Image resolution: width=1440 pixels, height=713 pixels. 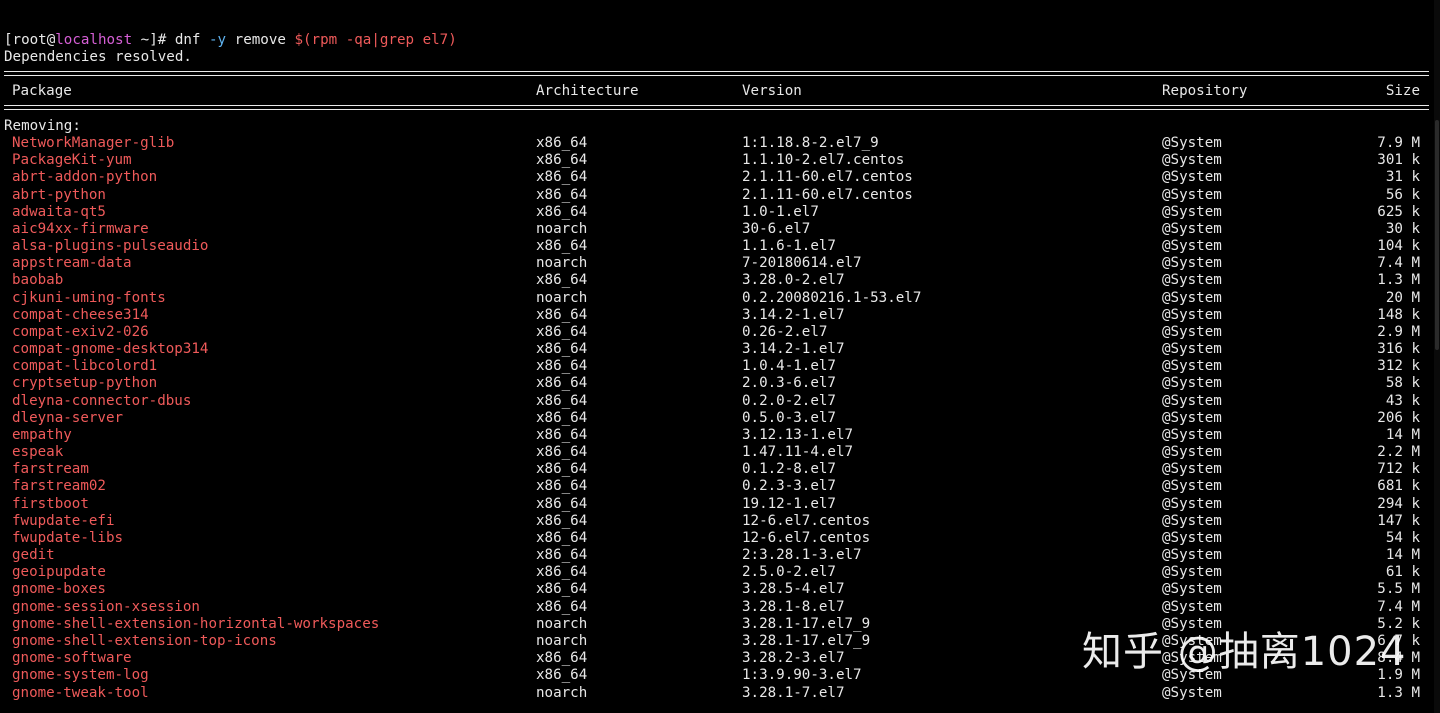 What do you see at coordinates (810, 143) in the screenshot?
I see `package-version: 1:1.18.8-2.el7_9` at bounding box center [810, 143].